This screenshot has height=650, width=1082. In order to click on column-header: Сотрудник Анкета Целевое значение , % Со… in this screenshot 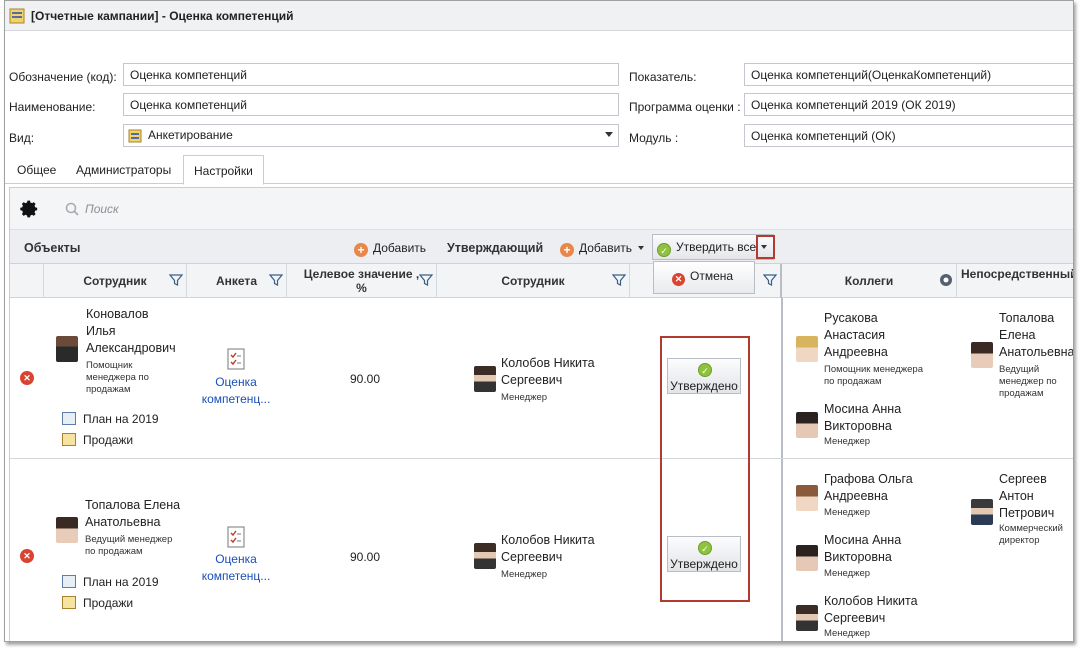, I will do `click(542, 281)`.